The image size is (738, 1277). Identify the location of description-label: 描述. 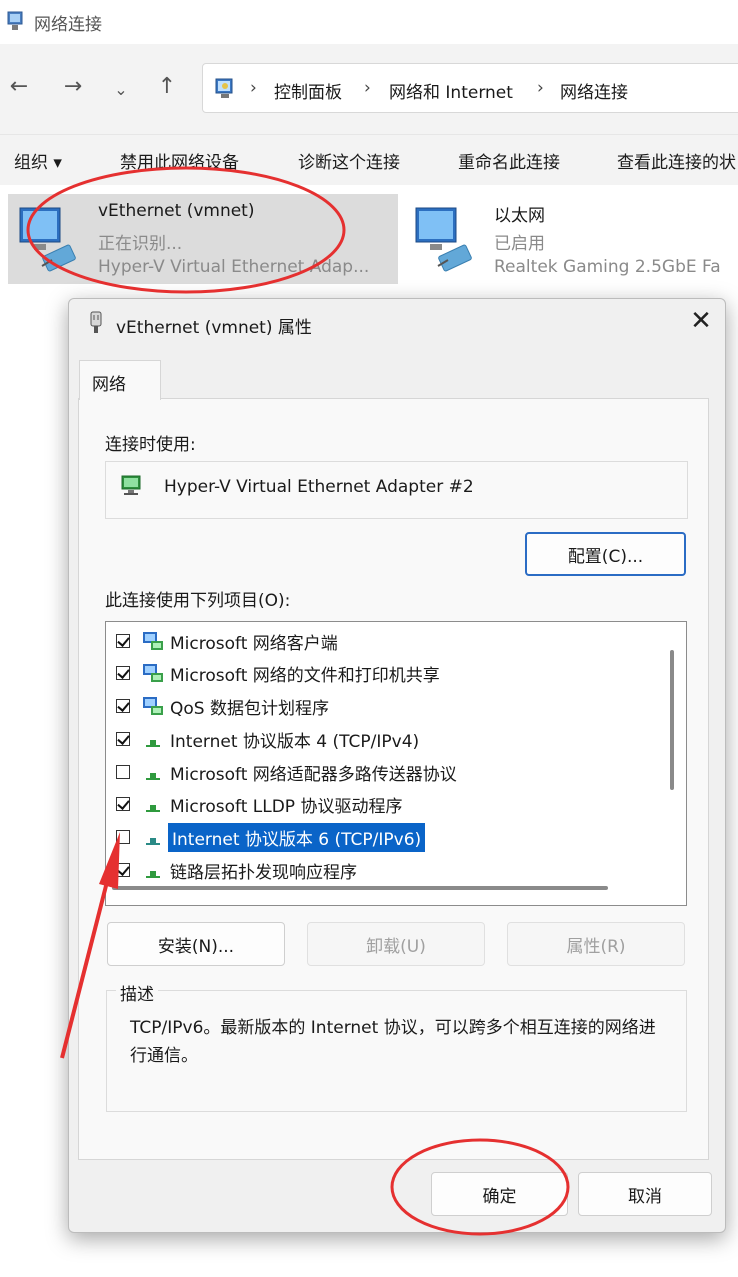
(137, 992).